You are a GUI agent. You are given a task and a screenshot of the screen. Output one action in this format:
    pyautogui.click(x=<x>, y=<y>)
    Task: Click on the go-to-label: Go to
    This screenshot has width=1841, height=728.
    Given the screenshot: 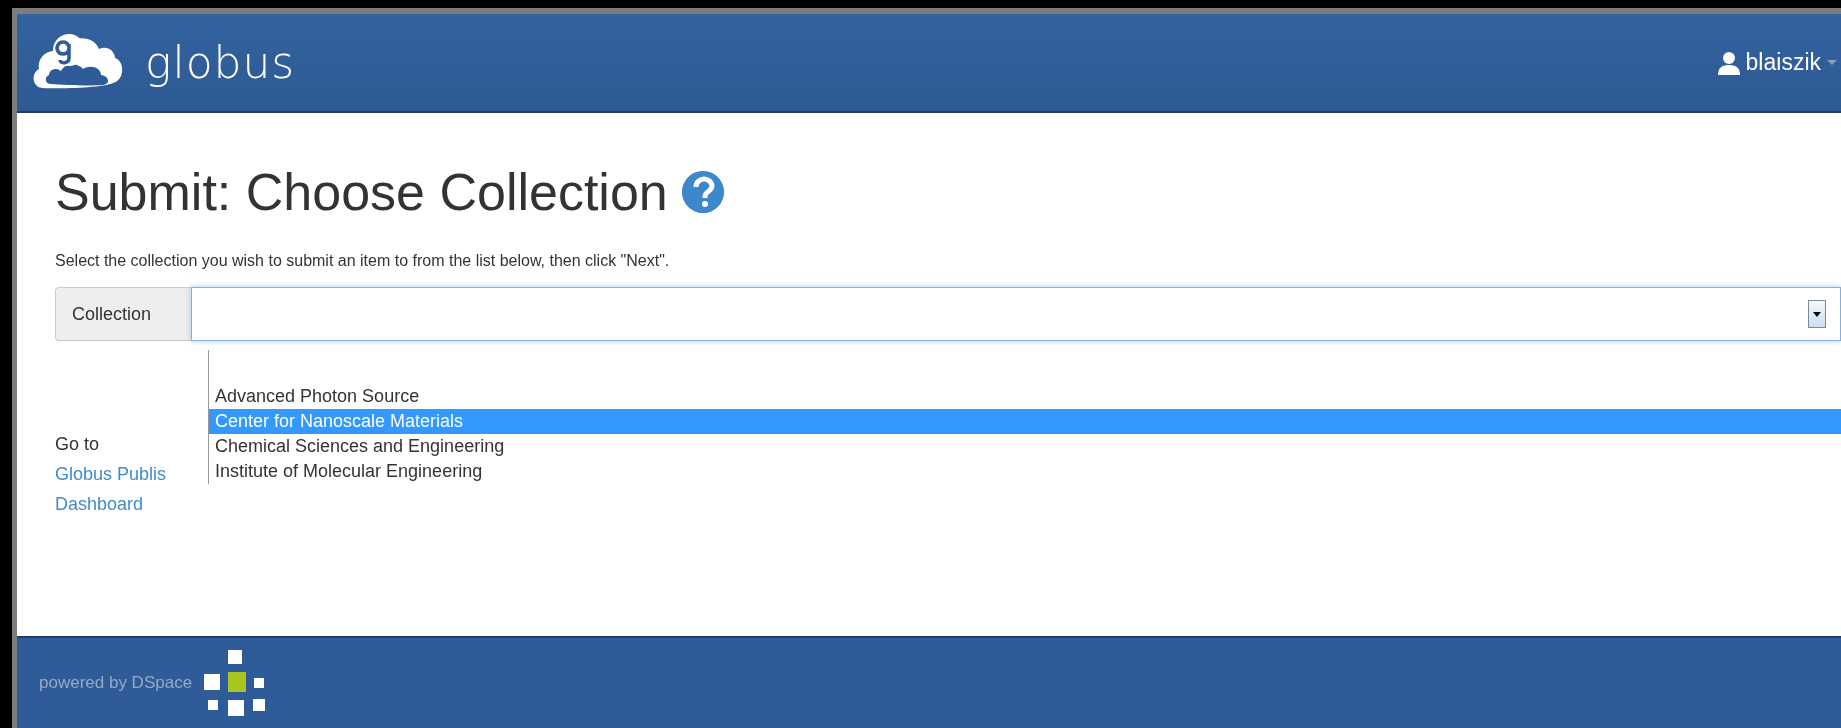 What is the action you would take?
    pyautogui.click(x=77, y=444)
    